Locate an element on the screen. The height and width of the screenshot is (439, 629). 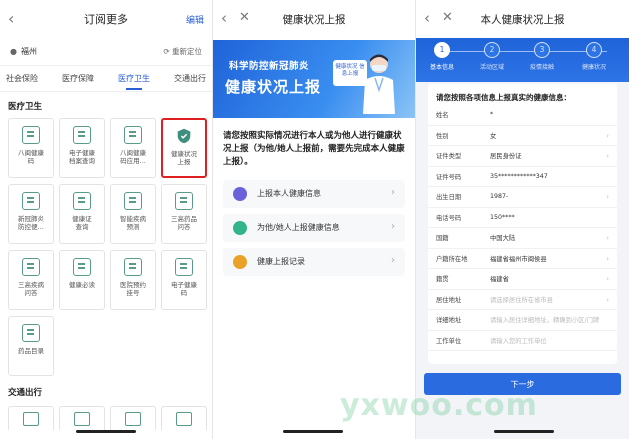
disease-predict-icon is located at coordinates (133, 201).